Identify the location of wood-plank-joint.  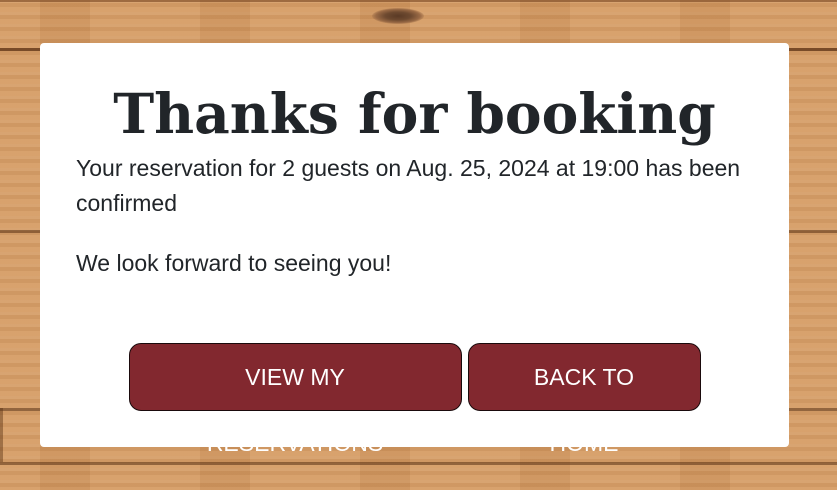
(1, 435).